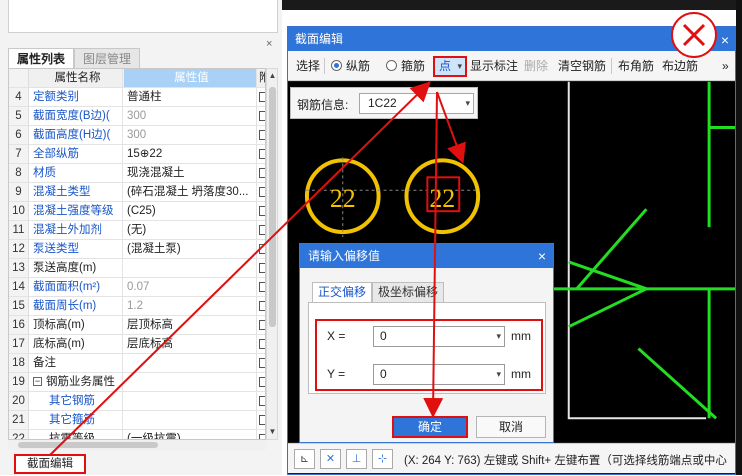 The image size is (742, 476). What do you see at coordinates (37, 382) in the screenshot?
I see `collapse-icon: −` at bounding box center [37, 382].